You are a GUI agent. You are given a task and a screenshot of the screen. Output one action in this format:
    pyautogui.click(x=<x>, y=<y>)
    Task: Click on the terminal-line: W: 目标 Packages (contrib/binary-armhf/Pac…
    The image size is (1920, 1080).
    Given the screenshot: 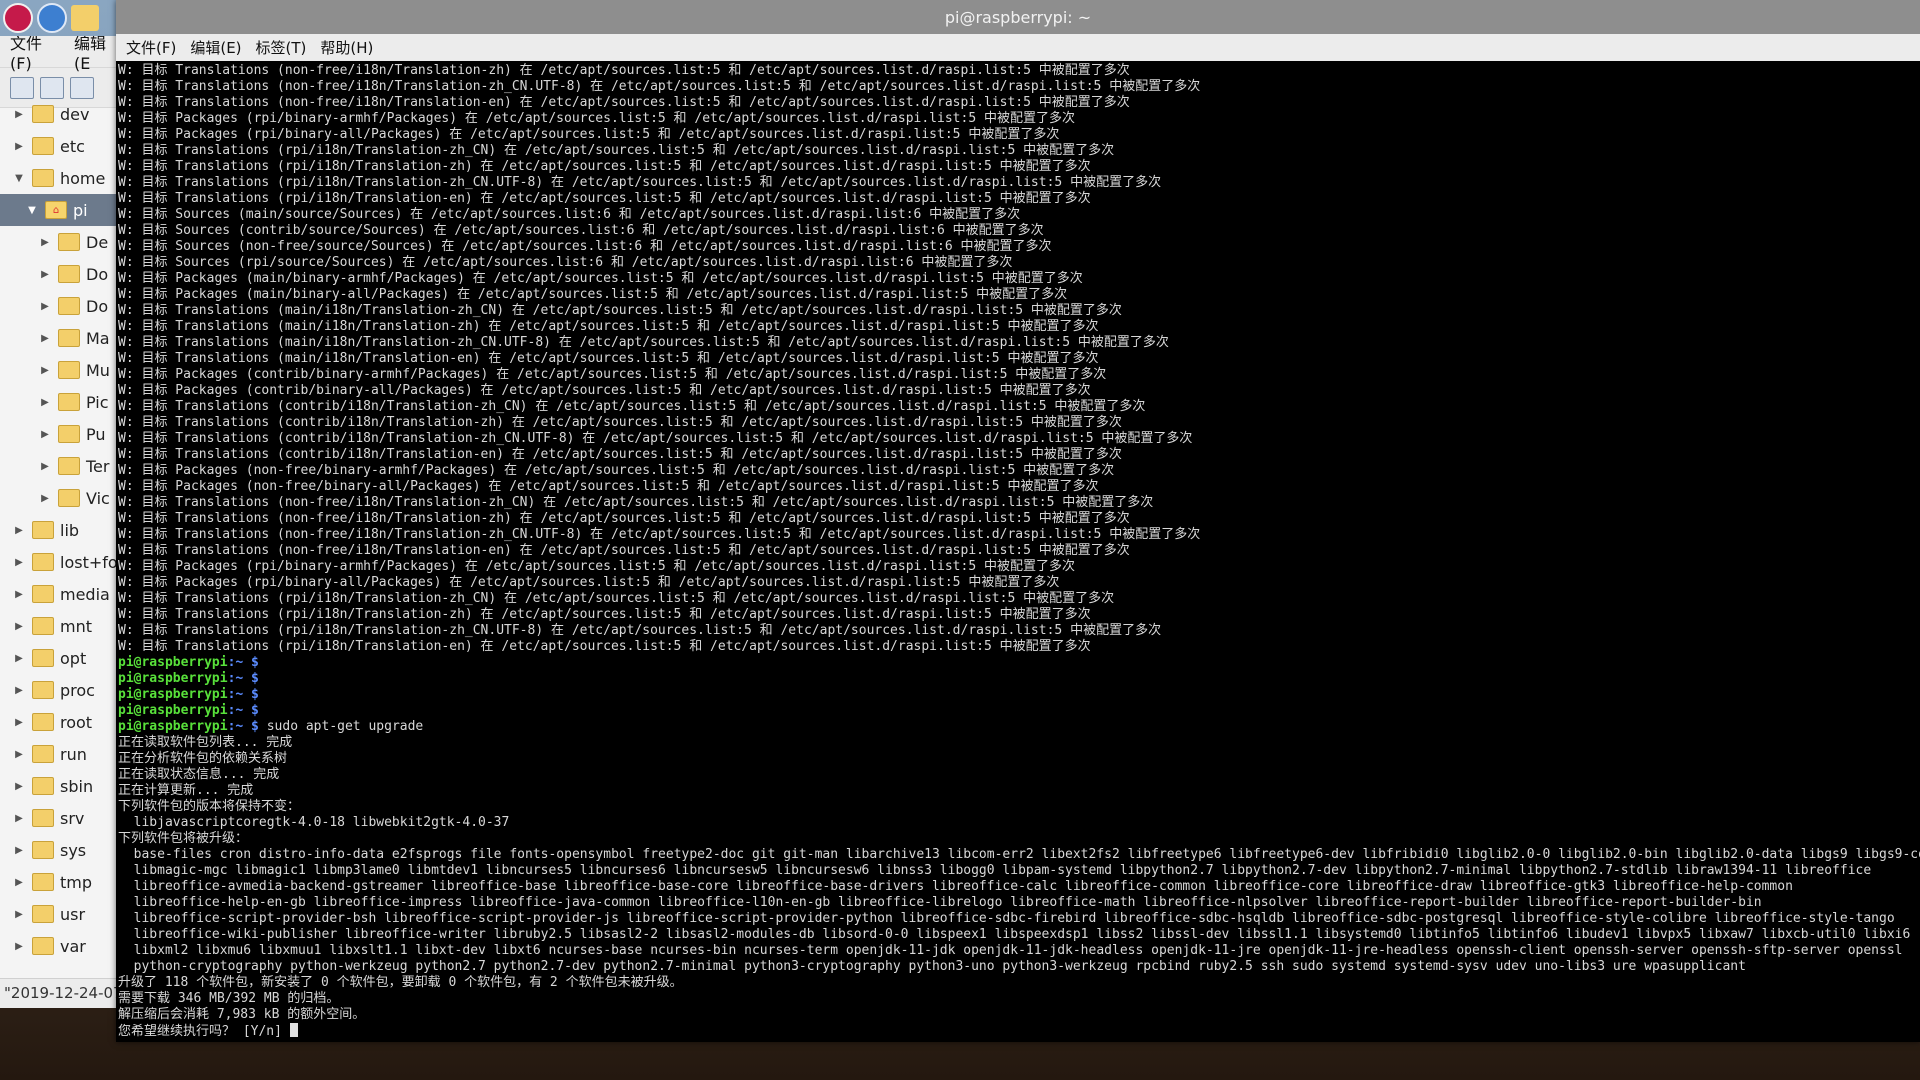 What is the action you would take?
    pyautogui.click(x=1019, y=375)
    